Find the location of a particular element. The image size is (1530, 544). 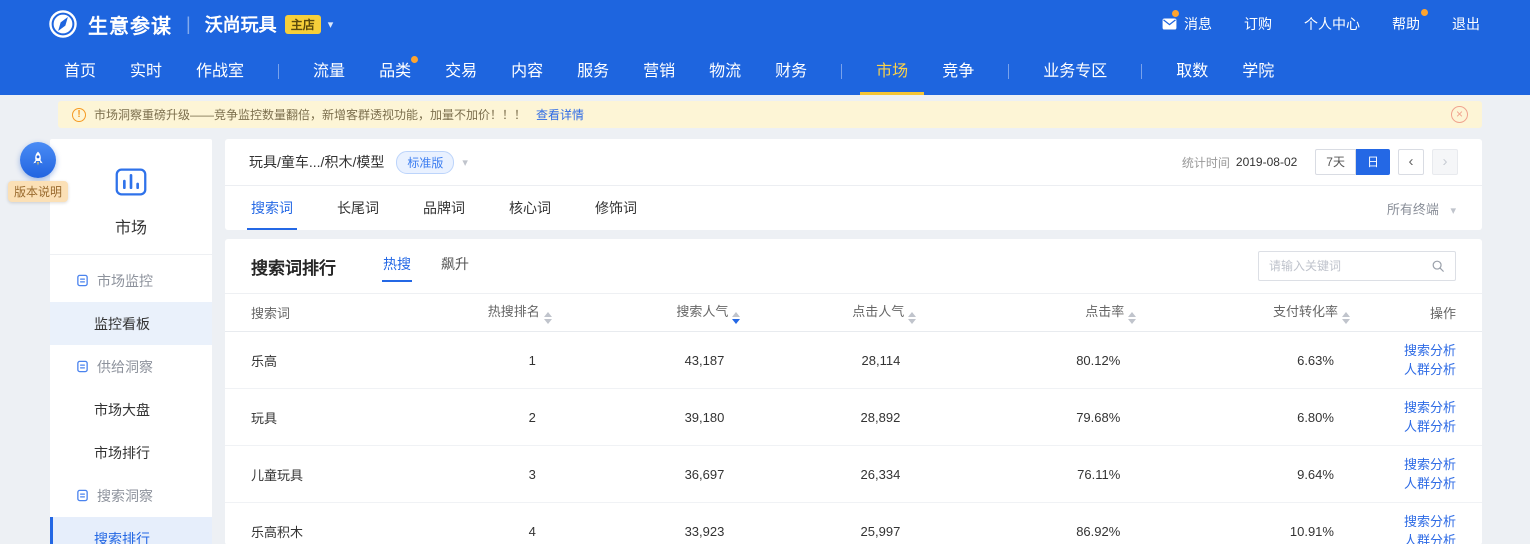

shop-selector: 沃尚玩具 主店 ▾ is located at coordinates (269, 24).